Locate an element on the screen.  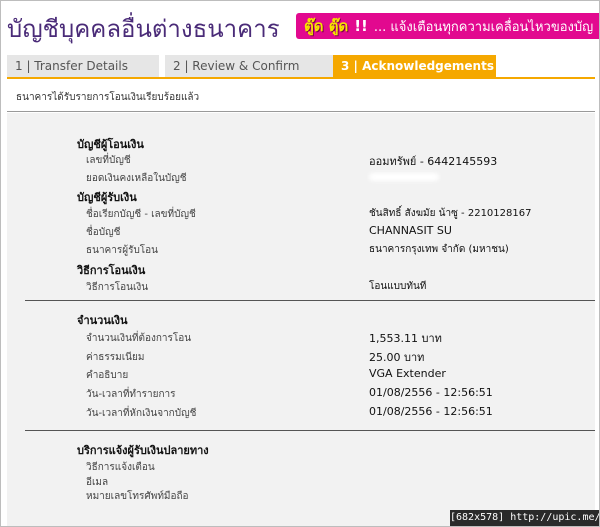
description-value: VGA Extender is located at coordinates (407, 373).